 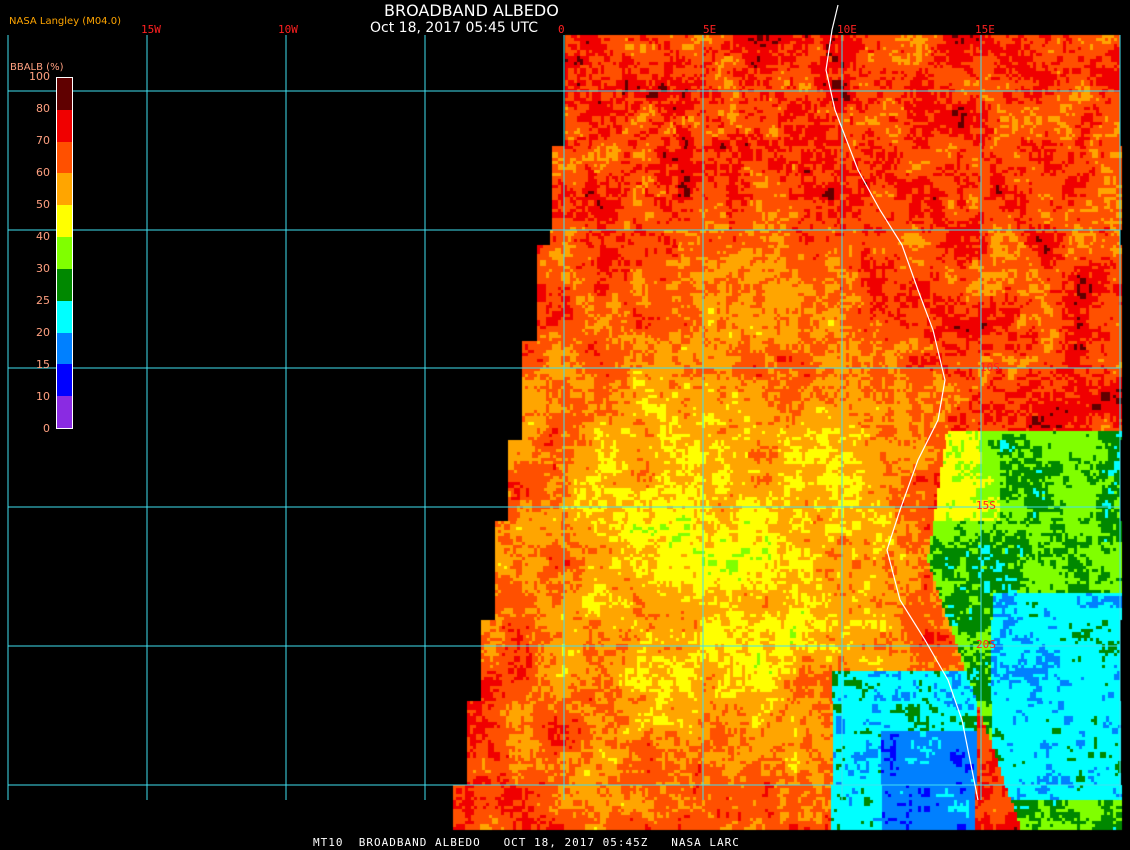 I want to click on legend-tick-label: 100, so click(x=39, y=76).